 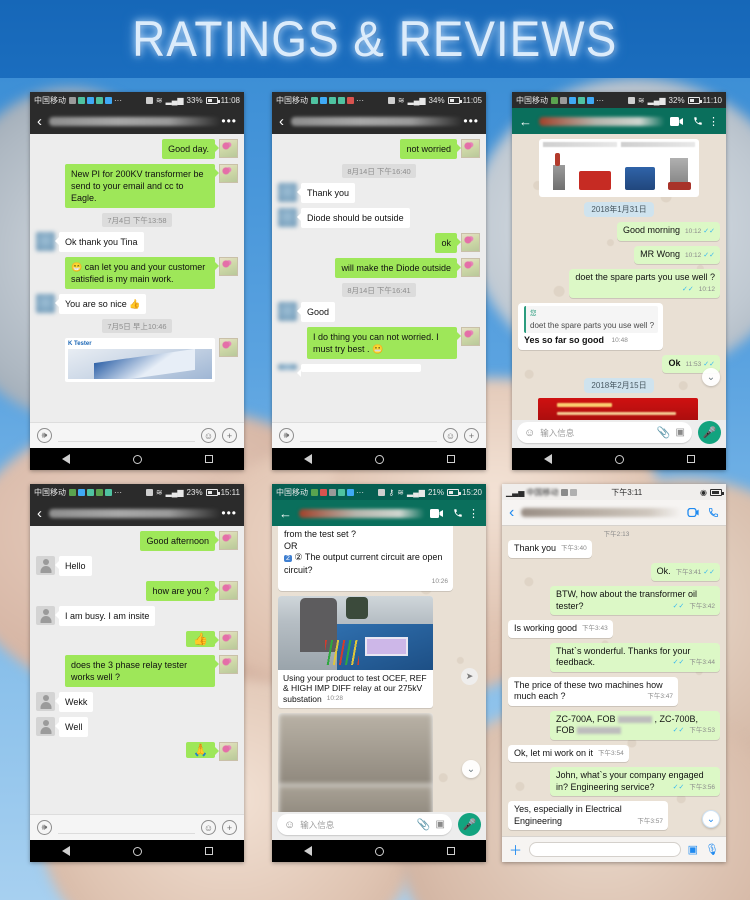 What do you see at coordinates (618, 409) in the screenshot?
I see `banner-image-bubble` at bounding box center [618, 409].